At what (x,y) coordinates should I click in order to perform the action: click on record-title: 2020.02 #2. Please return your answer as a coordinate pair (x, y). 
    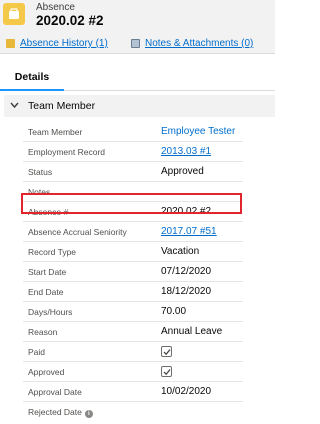
    Looking at the image, I should click on (70, 20).